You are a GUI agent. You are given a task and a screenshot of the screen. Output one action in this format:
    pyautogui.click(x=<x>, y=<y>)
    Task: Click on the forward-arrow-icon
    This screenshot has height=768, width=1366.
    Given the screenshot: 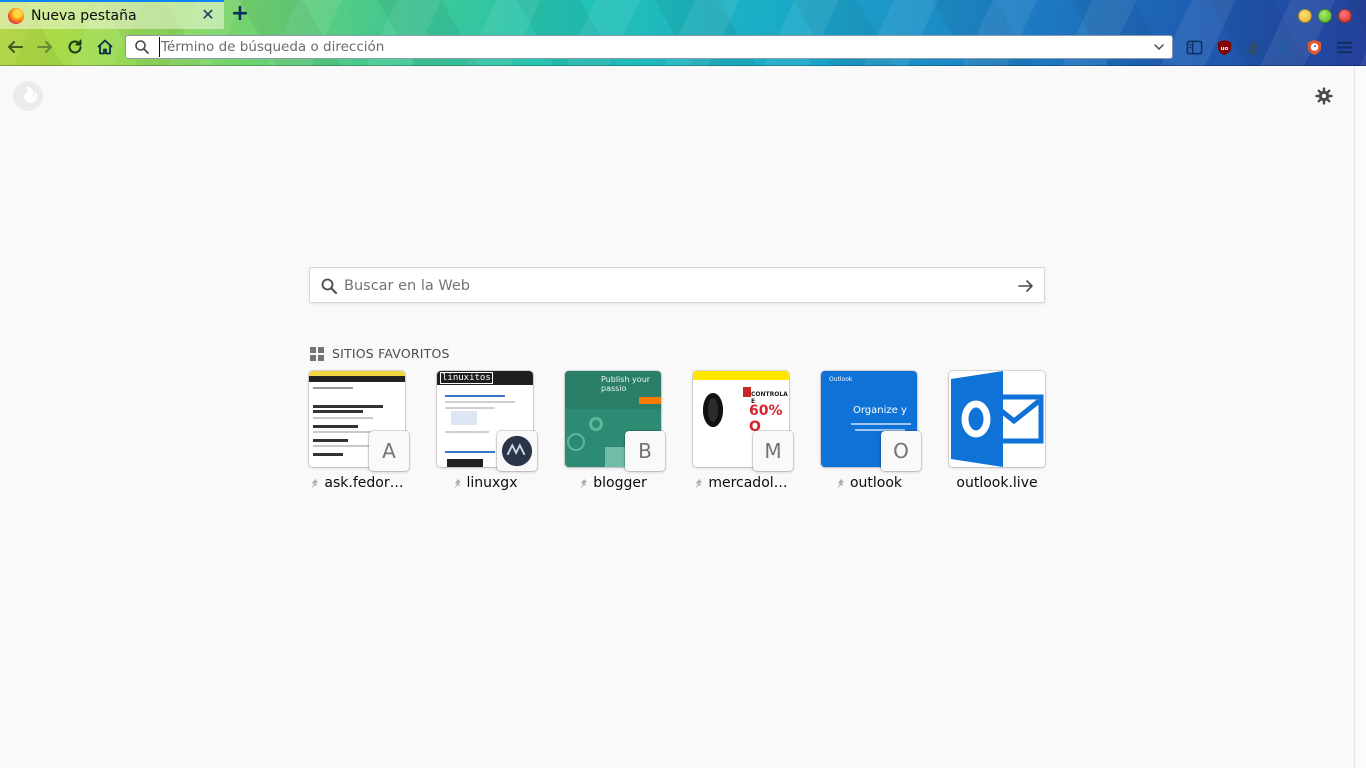 What is the action you would take?
    pyautogui.click(x=45, y=47)
    